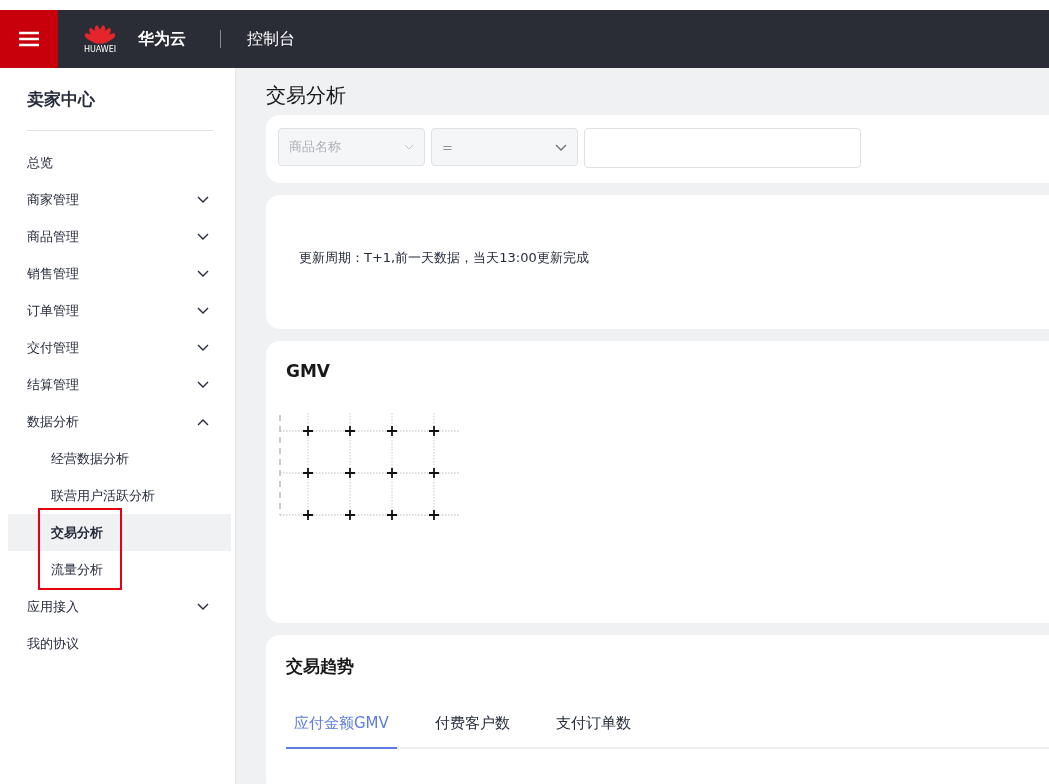 This screenshot has width=1049, height=784. I want to click on sidebar-item: 数据分析, so click(119, 421).